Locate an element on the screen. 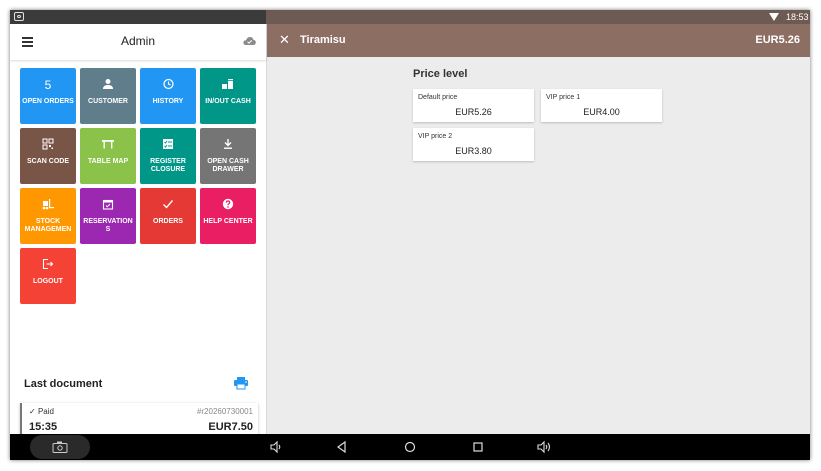 This screenshot has height=471, width=821. price-option-value: EUR4.00 is located at coordinates (601, 112).